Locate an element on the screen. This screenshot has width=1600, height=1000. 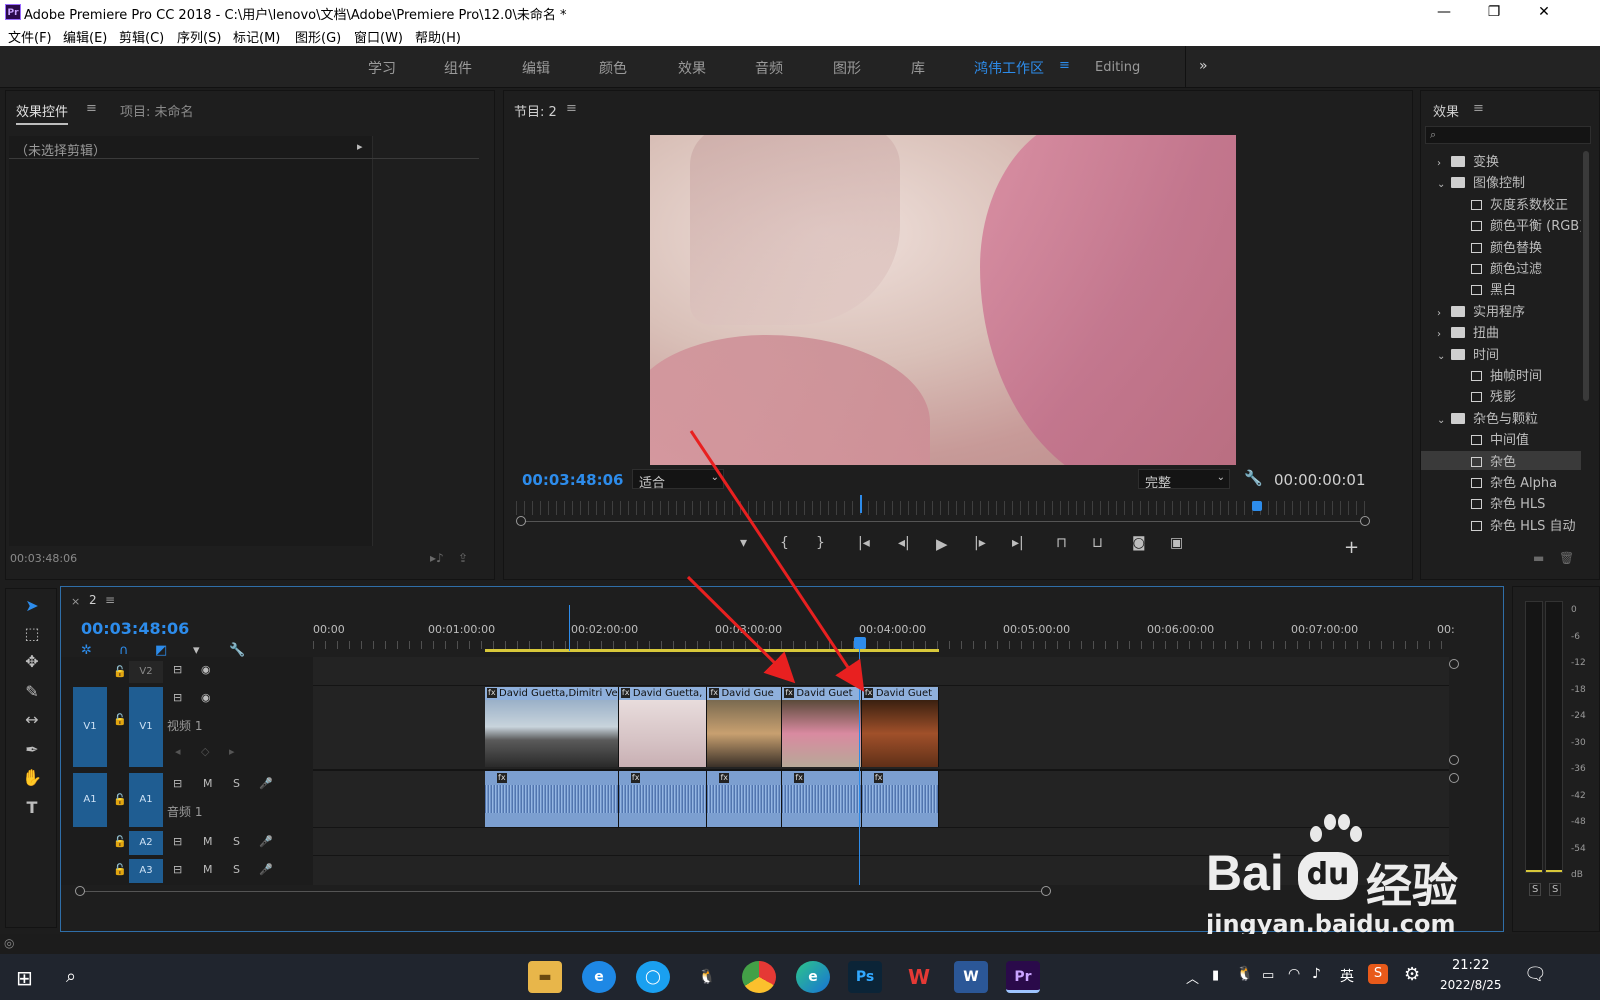
minimize-button: — is located at coordinates (1444, 12).